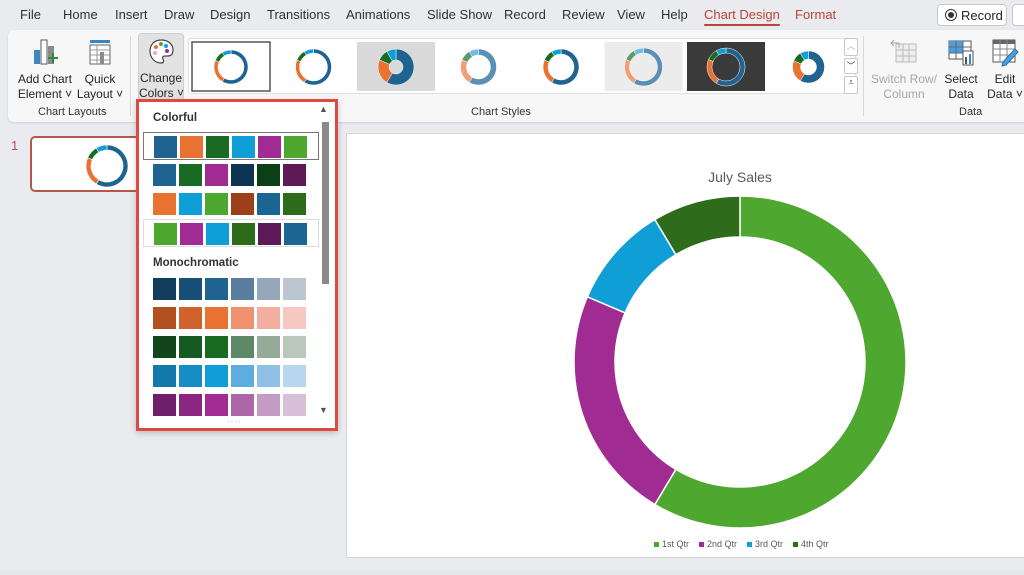 The height and width of the screenshot is (575, 1024). I want to click on gallery-more-button: ⩡, so click(851, 85).